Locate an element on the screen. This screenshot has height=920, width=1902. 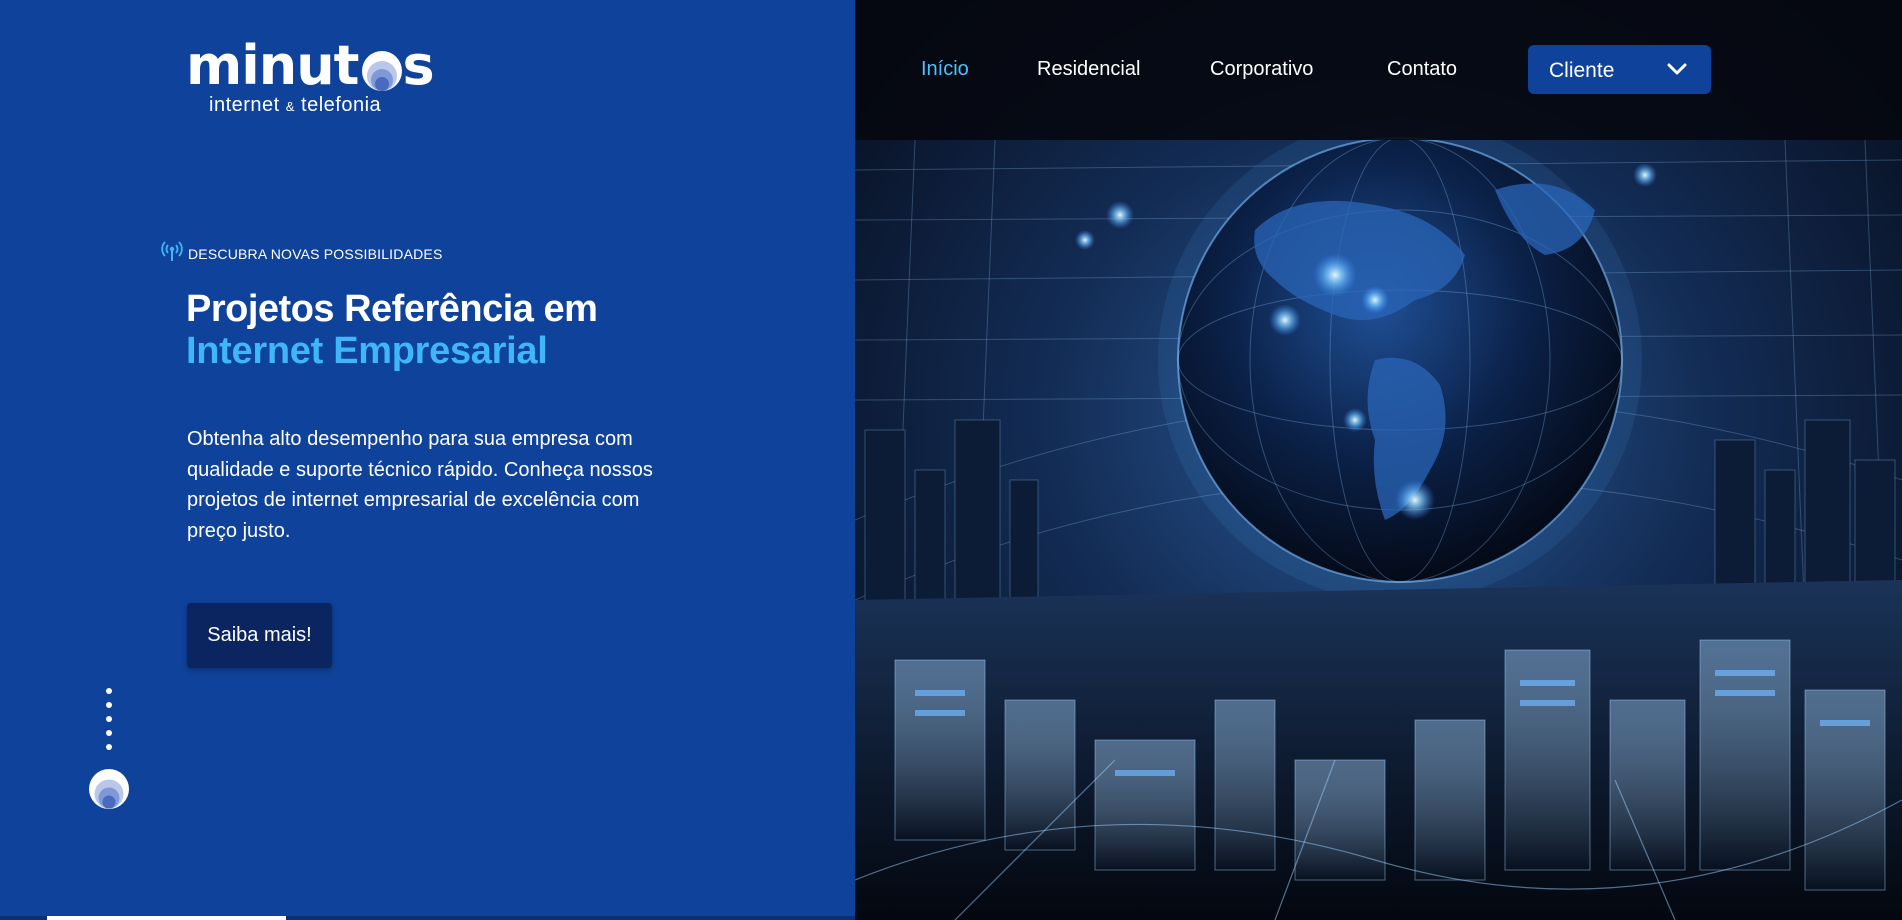
tagline-telefonia: telefonia is located at coordinates (341, 105).